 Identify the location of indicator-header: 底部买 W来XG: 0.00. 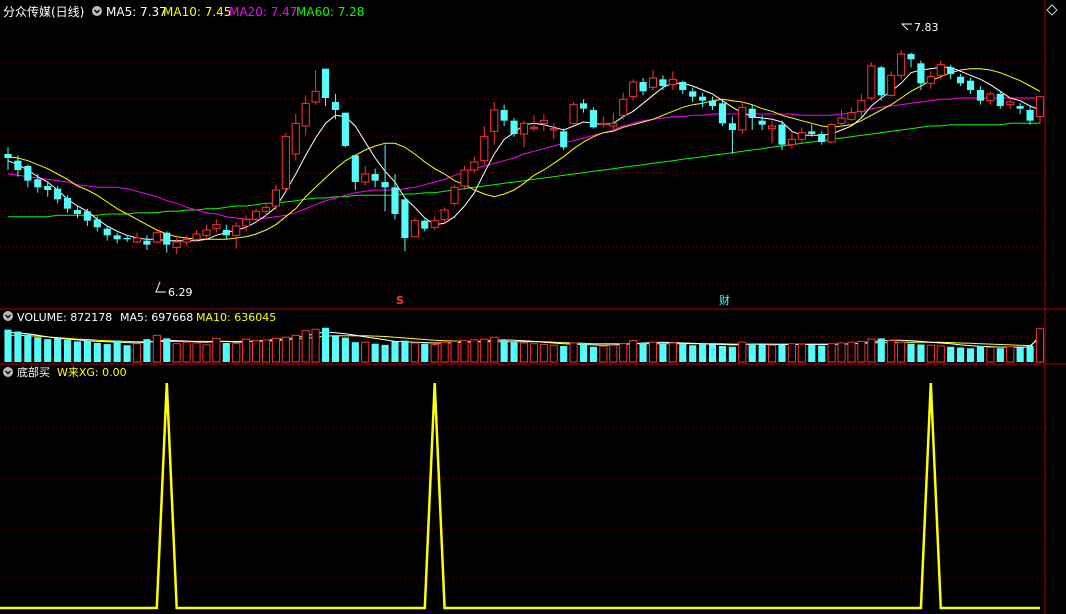
(65, 372).